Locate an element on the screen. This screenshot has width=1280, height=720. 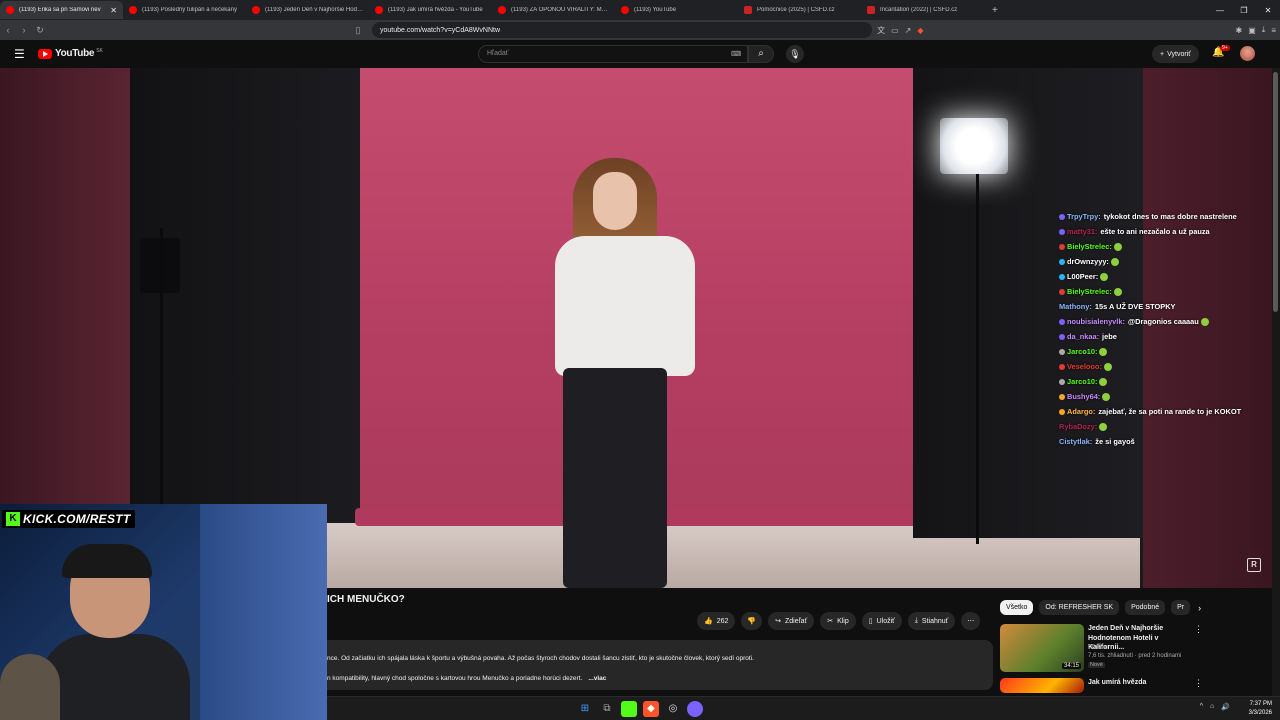
video-thumbnail is located at coordinates (1042, 685).